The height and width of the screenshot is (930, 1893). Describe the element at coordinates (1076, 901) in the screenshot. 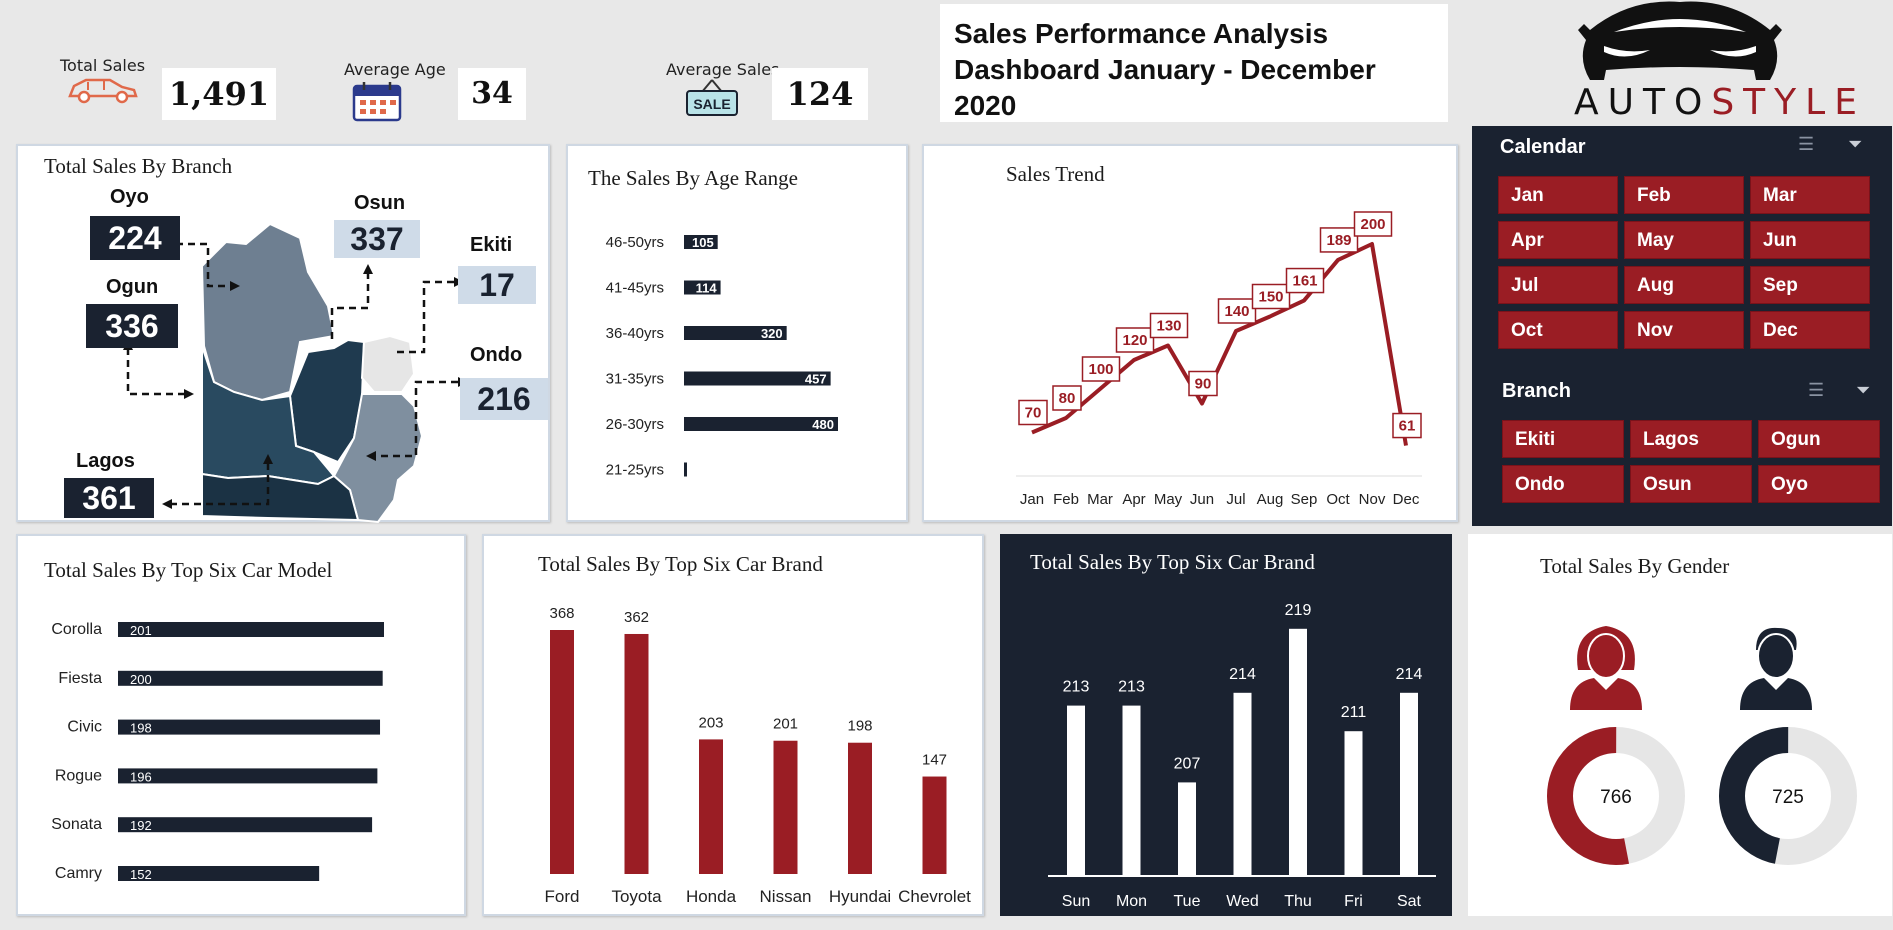

I see `weekday-tick-label: Sun` at that location.